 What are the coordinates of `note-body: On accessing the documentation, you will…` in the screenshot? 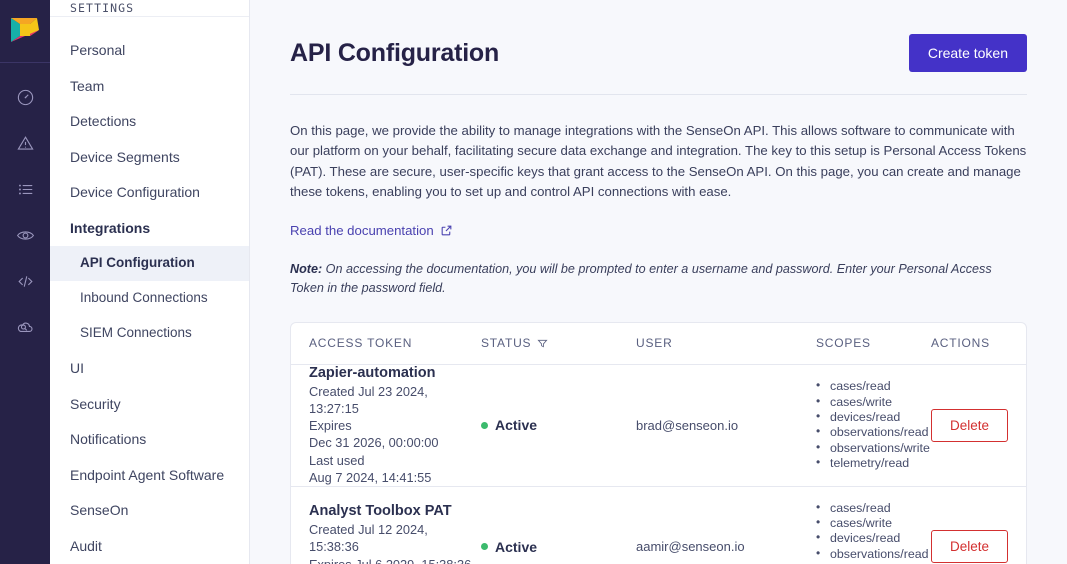 It's located at (641, 278).